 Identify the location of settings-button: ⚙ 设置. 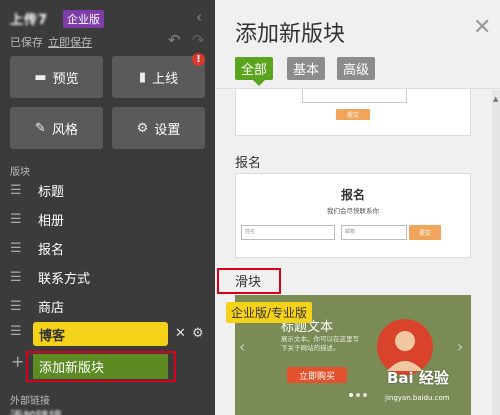
(158, 128).